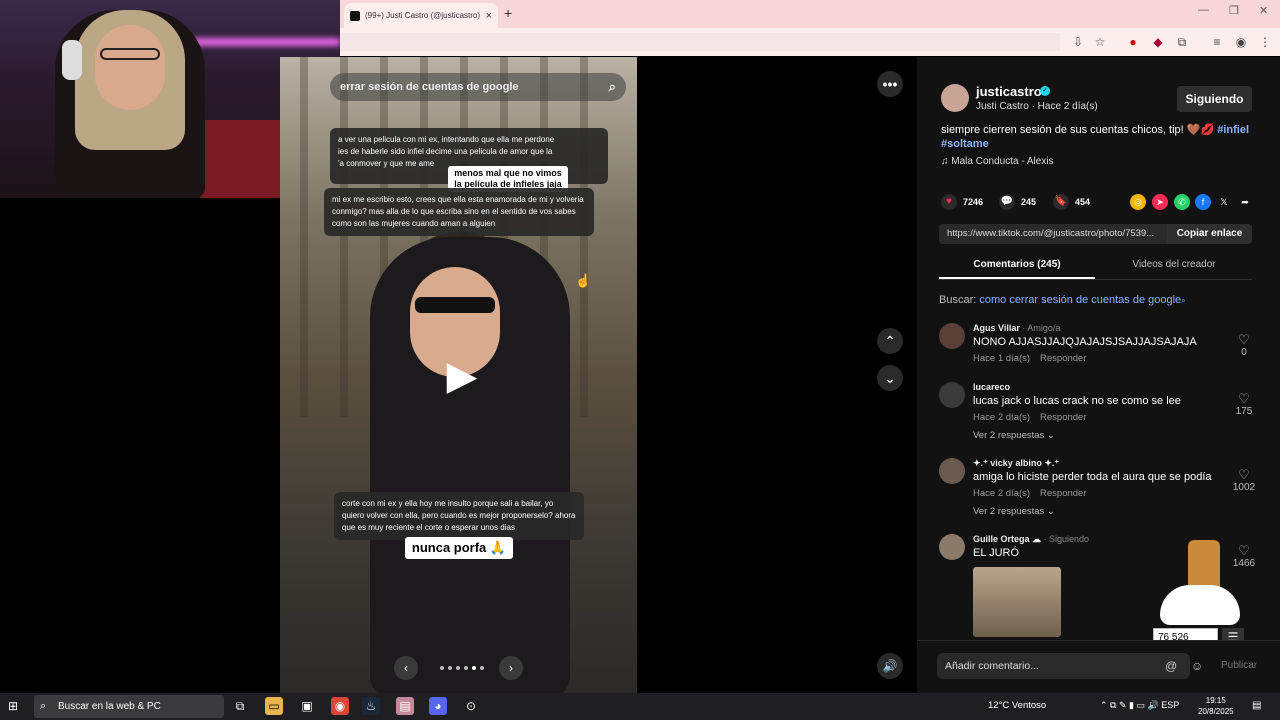  What do you see at coordinates (1217, 42) in the screenshot?
I see `media-icon: ≡` at bounding box center [1217, 42].